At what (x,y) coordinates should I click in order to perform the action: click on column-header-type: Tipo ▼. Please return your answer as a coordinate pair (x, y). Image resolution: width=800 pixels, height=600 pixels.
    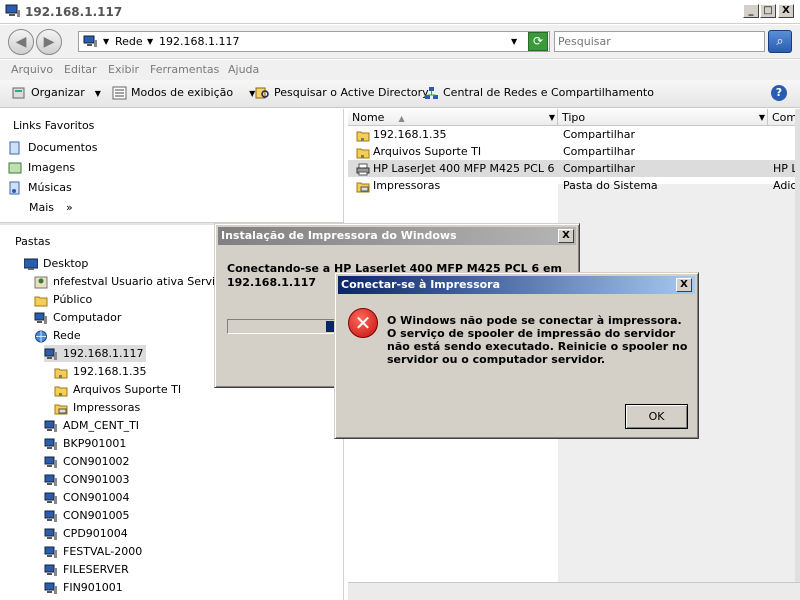
    Looking at the image, I should click on (663, 117).